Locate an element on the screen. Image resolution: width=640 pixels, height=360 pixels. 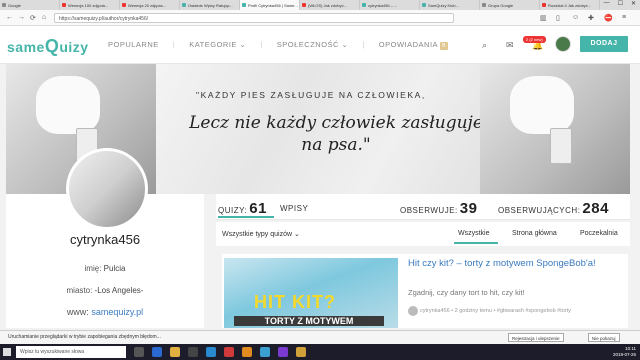
adblock-icon: ⛔ is located at coordinates (608, 18).